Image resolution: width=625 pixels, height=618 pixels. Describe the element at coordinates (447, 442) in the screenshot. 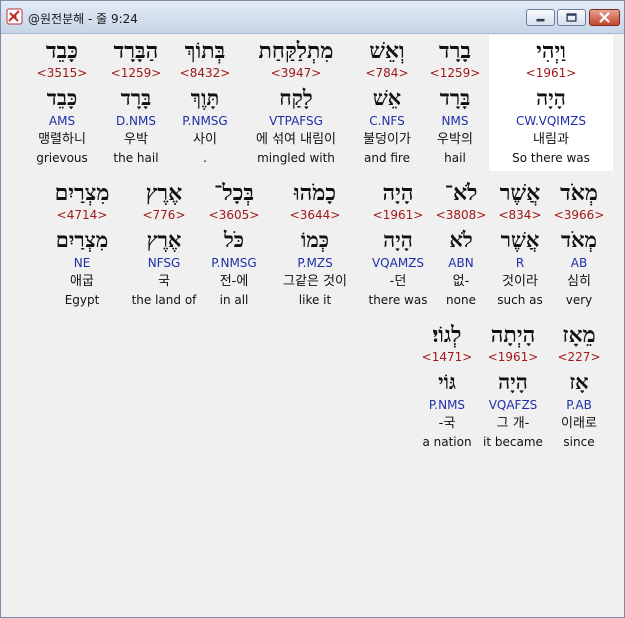

I see `english-gloss: a nation` at that location.